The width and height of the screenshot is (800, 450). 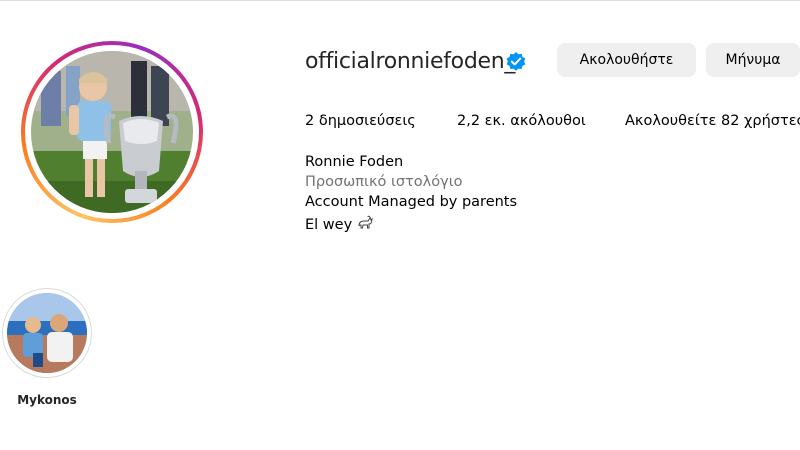 I want to click on verified-badge-icon, so click(x=516, y=61).